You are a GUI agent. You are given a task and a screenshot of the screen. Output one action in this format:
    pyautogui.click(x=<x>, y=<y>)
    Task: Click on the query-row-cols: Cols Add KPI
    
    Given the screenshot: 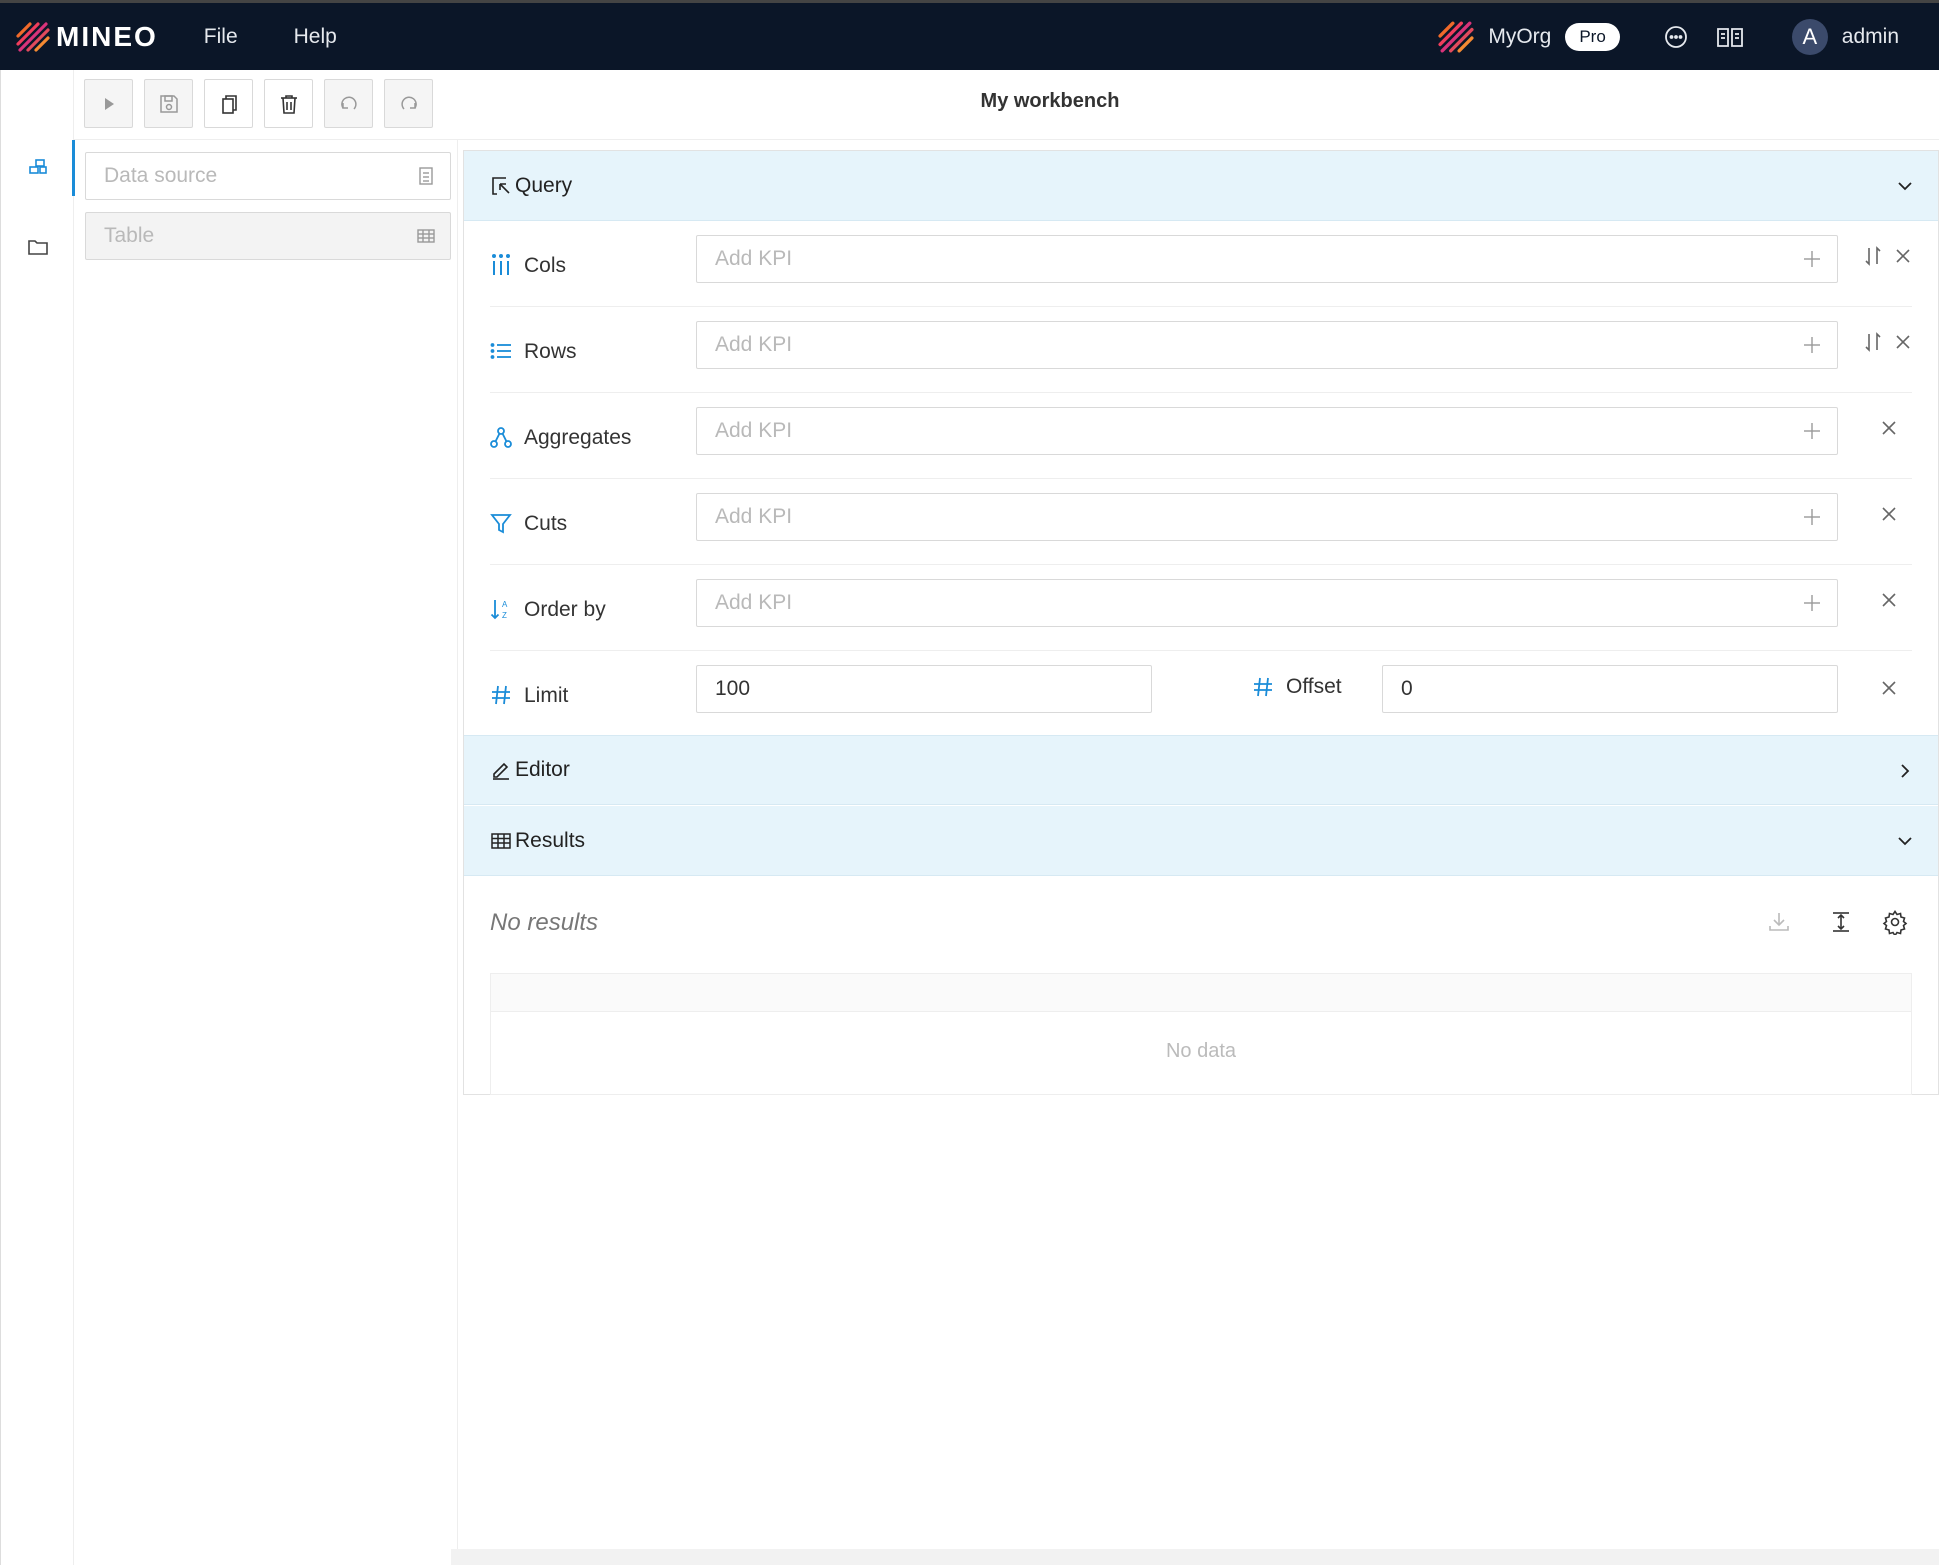 What is the action you would take?
    pyautogui.click(x=1201, y=264)
    